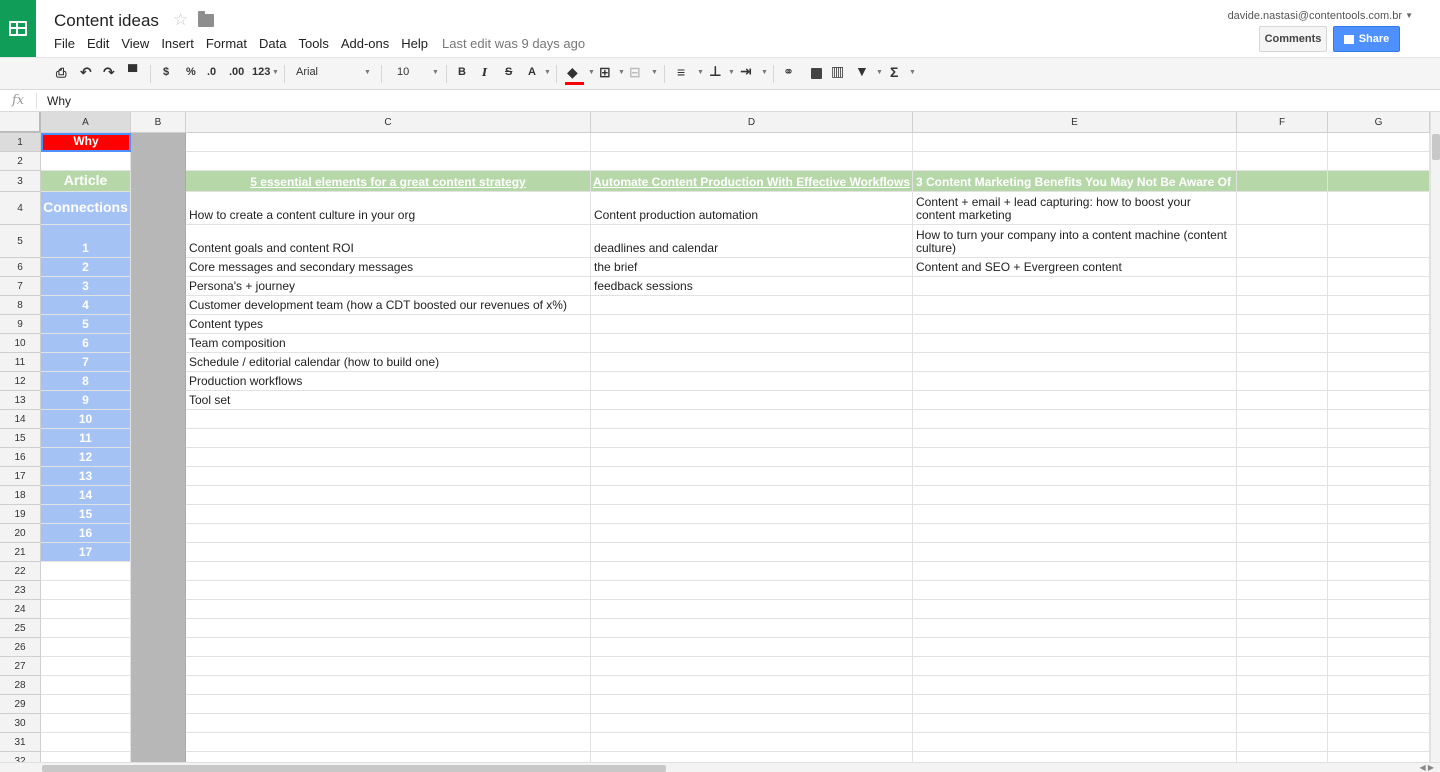 The height and width of the screenshot is (772, 1440). Describe the element at coordinates (20, 457) in the screenshot. I see `row-header-16: 16` at that location.